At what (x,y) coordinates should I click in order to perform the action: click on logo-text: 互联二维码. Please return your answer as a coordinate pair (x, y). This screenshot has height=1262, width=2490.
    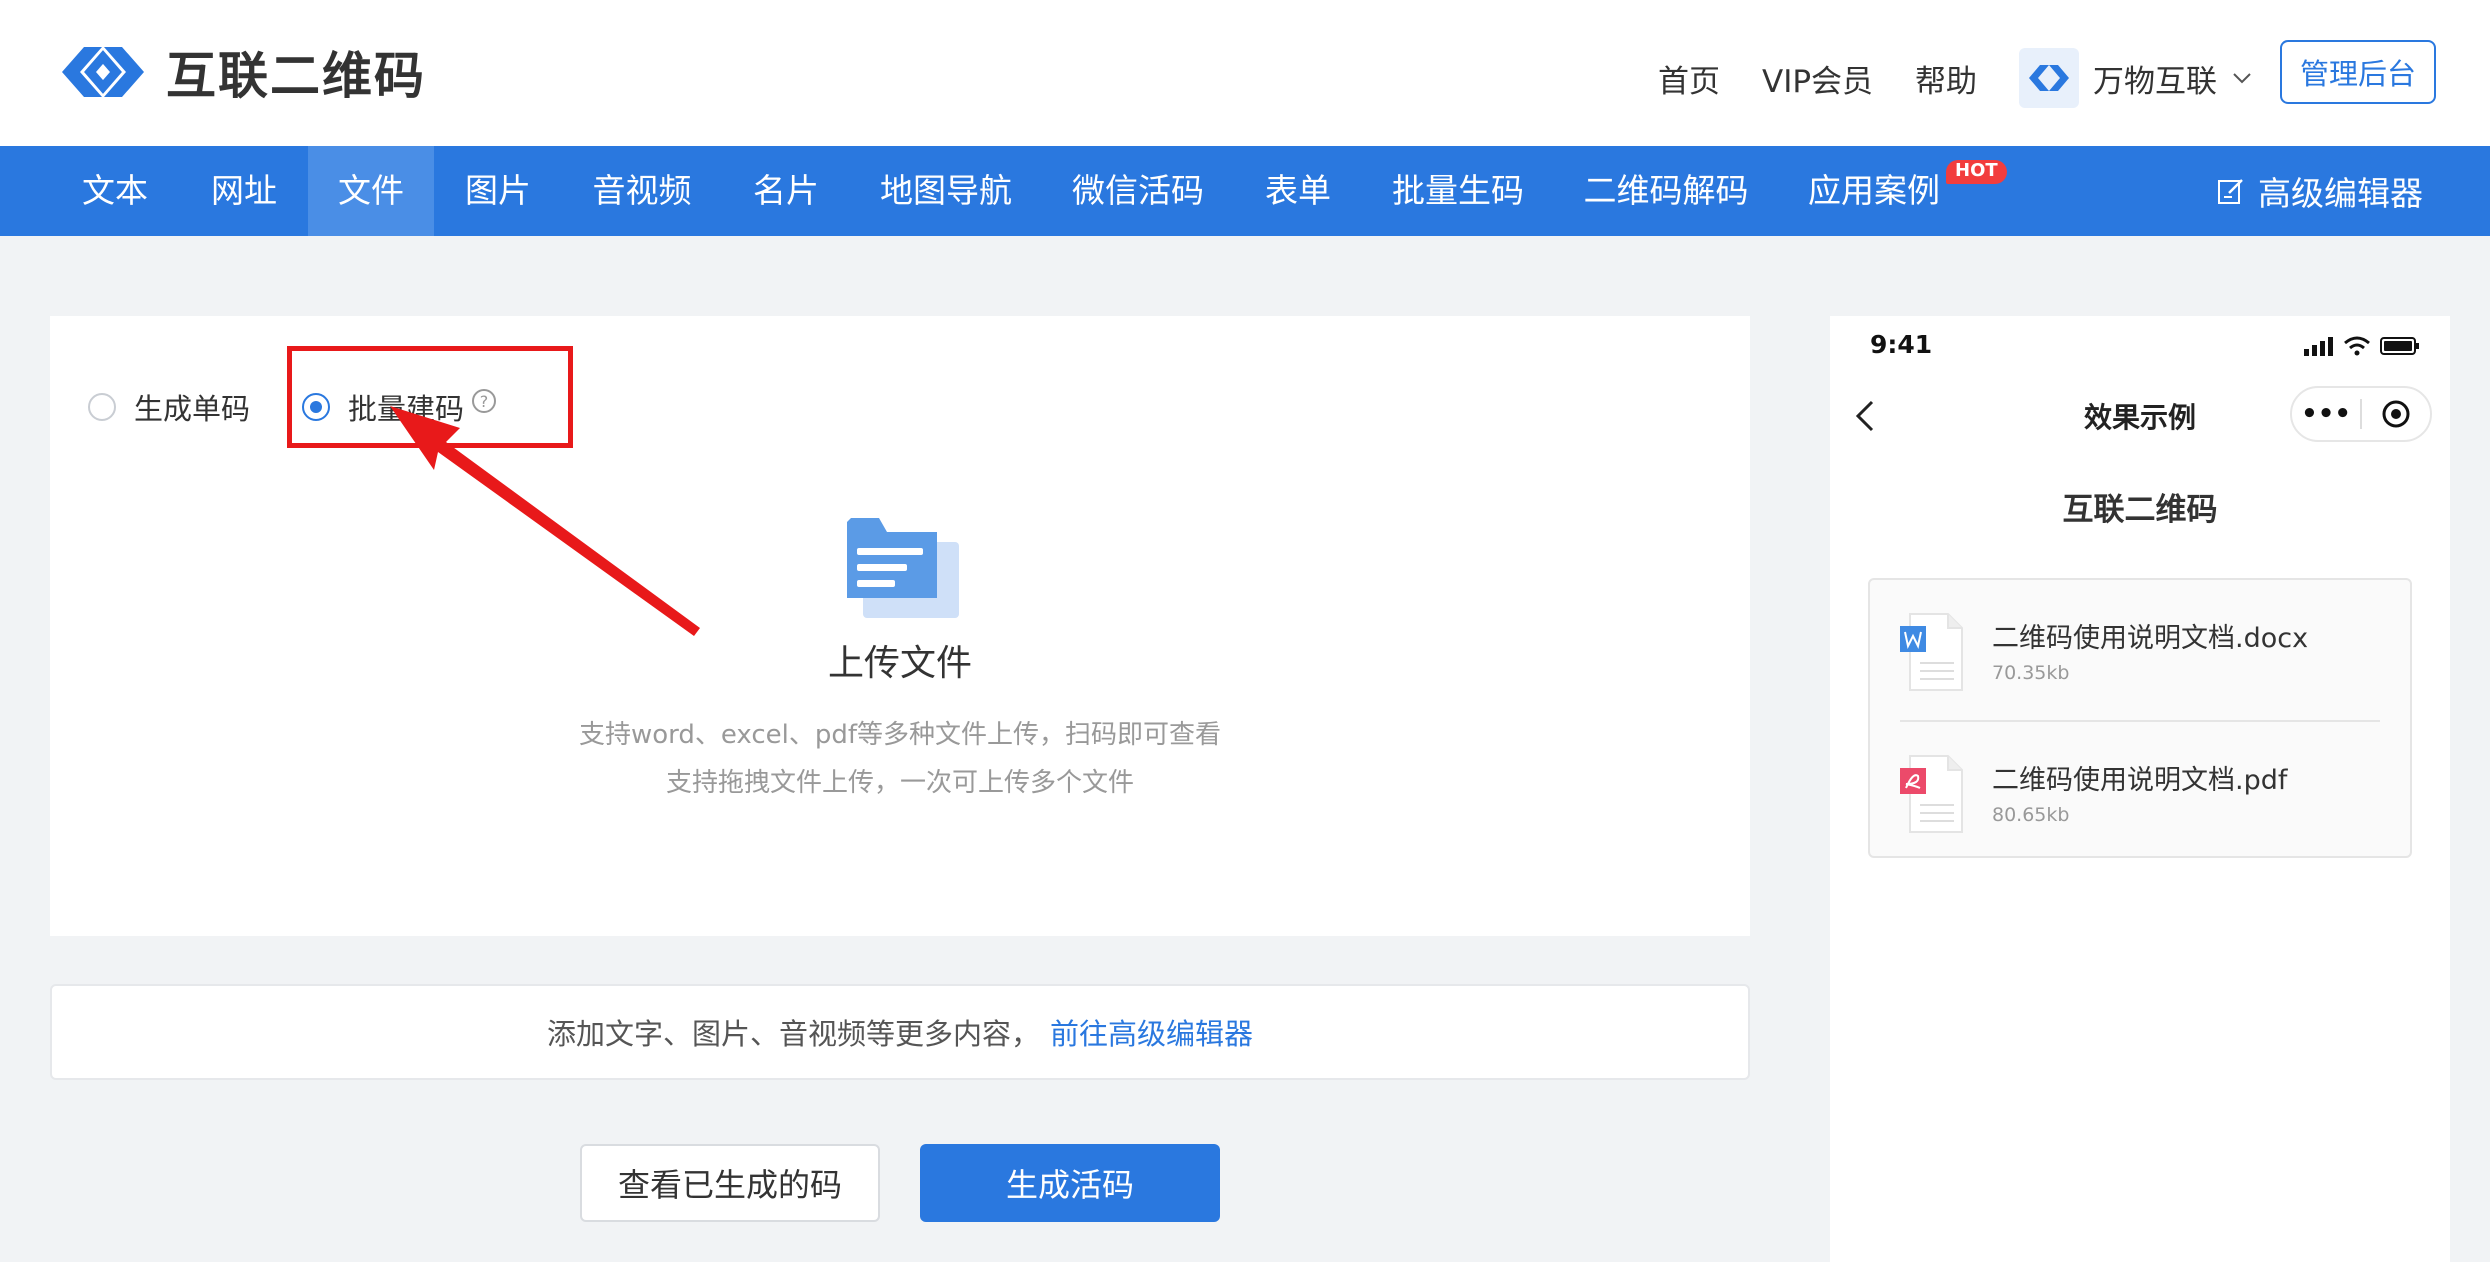
    Looking at the image, I should click on (296, 76).